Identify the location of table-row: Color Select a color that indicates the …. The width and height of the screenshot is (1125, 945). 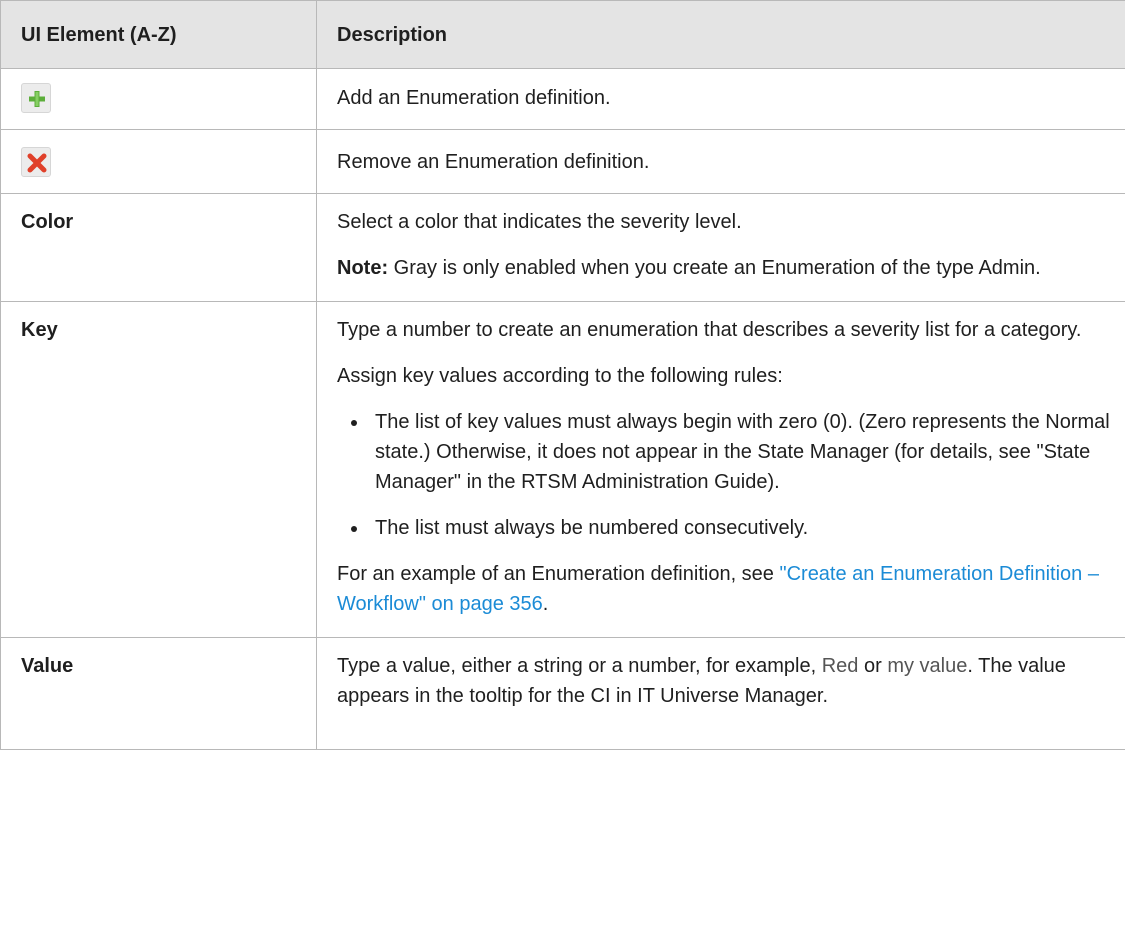
(562, 247).